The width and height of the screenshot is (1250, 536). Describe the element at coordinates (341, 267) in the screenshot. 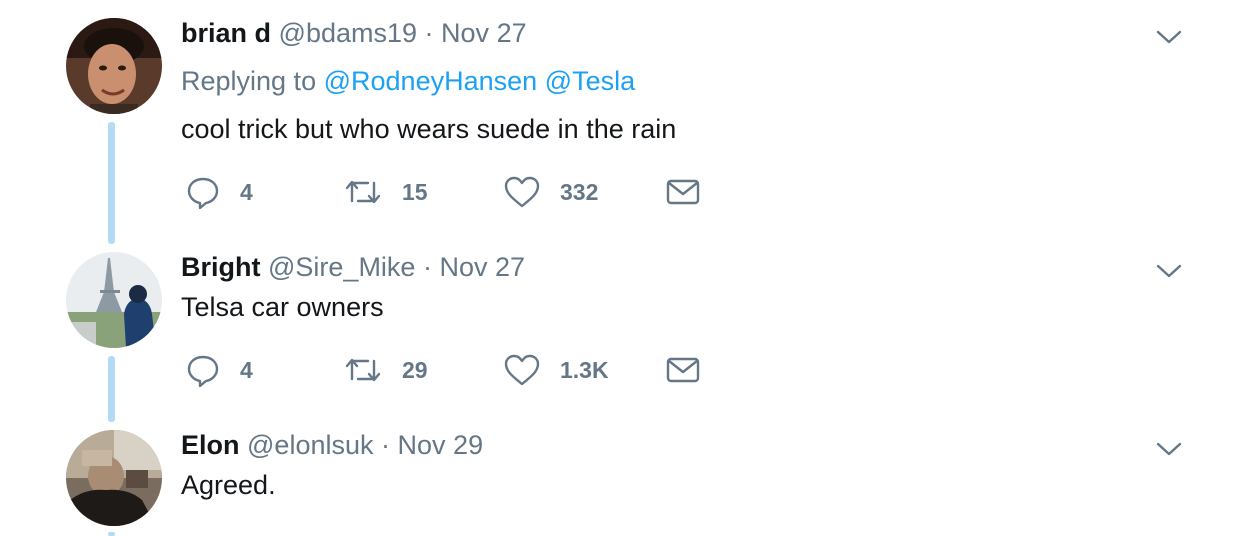

I see `username: @Sire_Mike` at that location.